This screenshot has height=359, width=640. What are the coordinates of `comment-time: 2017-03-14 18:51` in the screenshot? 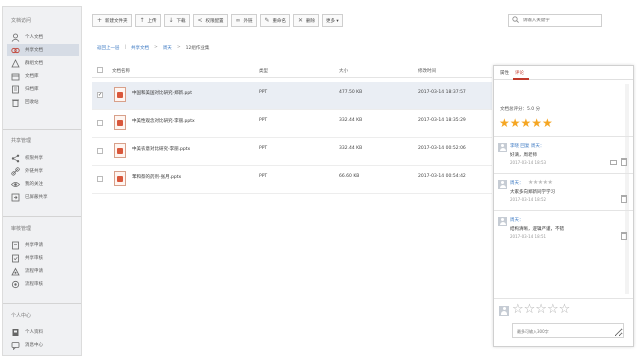 It's located at (528, 236).